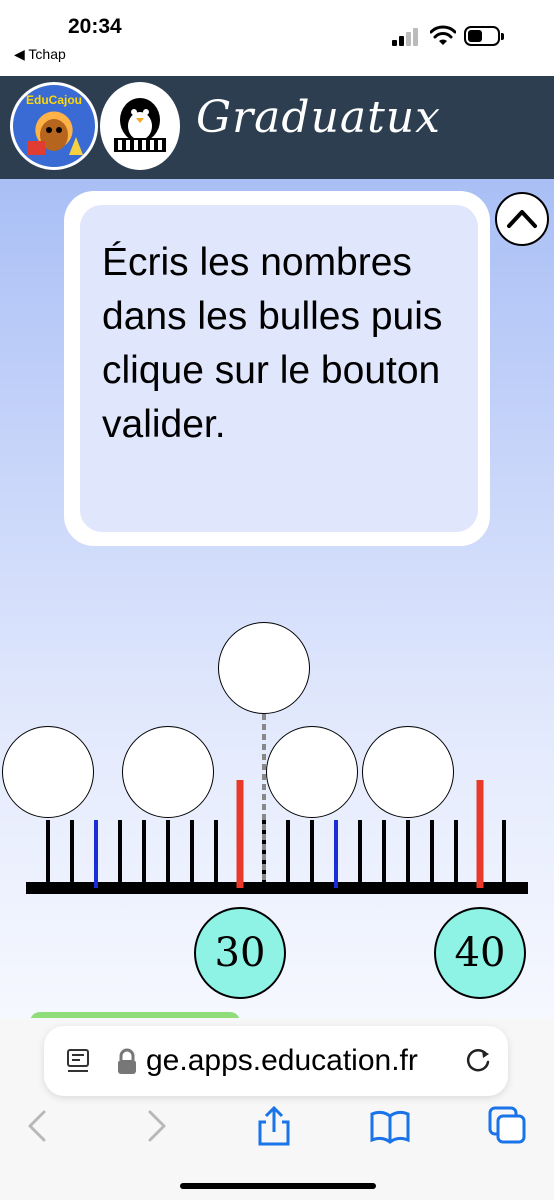 The height and width of the screenshot is (1200, 554). What do you see at coordinates (38, 1126) in the screenshot?
I see `back-icon` at bounding box center [38, 1126].